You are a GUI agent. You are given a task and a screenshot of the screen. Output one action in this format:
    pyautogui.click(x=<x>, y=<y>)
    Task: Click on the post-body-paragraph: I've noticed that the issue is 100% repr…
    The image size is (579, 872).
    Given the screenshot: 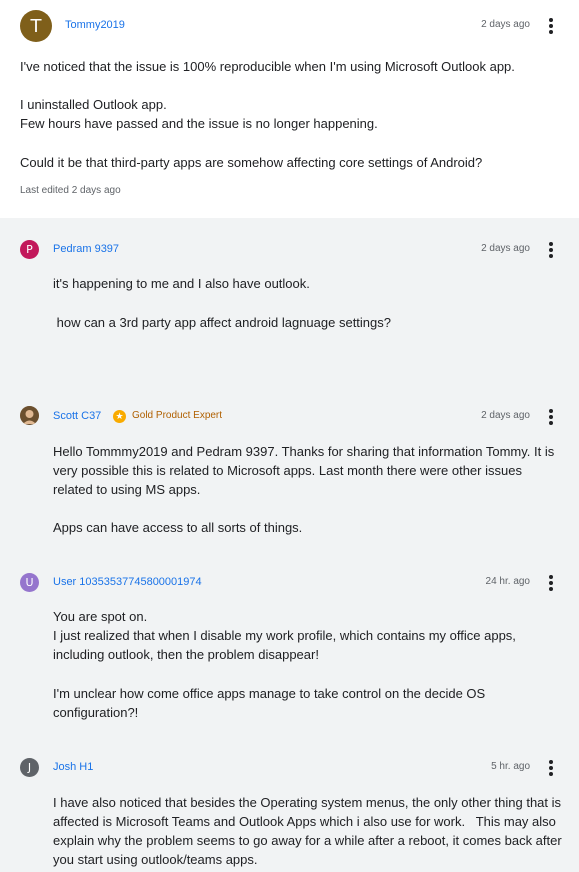 What is the action you would take?
    pyautogui.click(x=267, y=66)
    